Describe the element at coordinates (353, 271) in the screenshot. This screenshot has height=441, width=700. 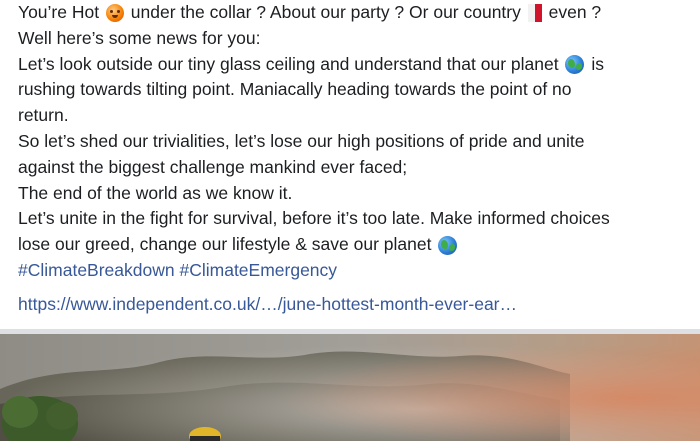
I see `hashtag-line: #ClimateBreakdown #ClimateEmergency` at that location.